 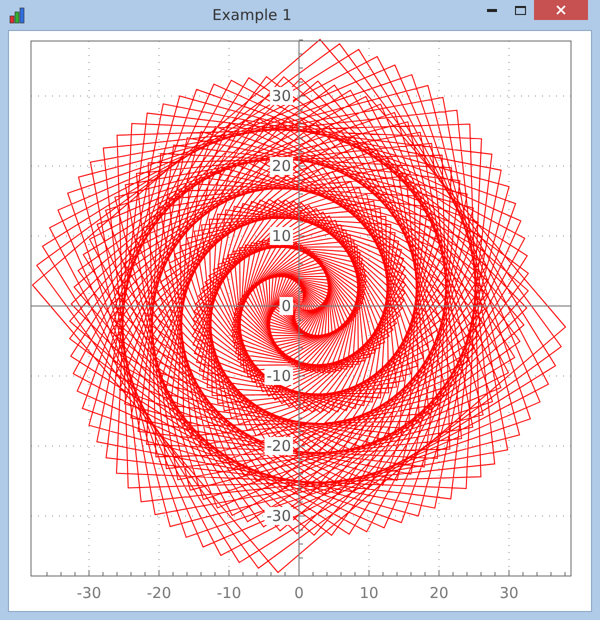 I want to click on x-tick-label: -10, so click(x=229, y=593).